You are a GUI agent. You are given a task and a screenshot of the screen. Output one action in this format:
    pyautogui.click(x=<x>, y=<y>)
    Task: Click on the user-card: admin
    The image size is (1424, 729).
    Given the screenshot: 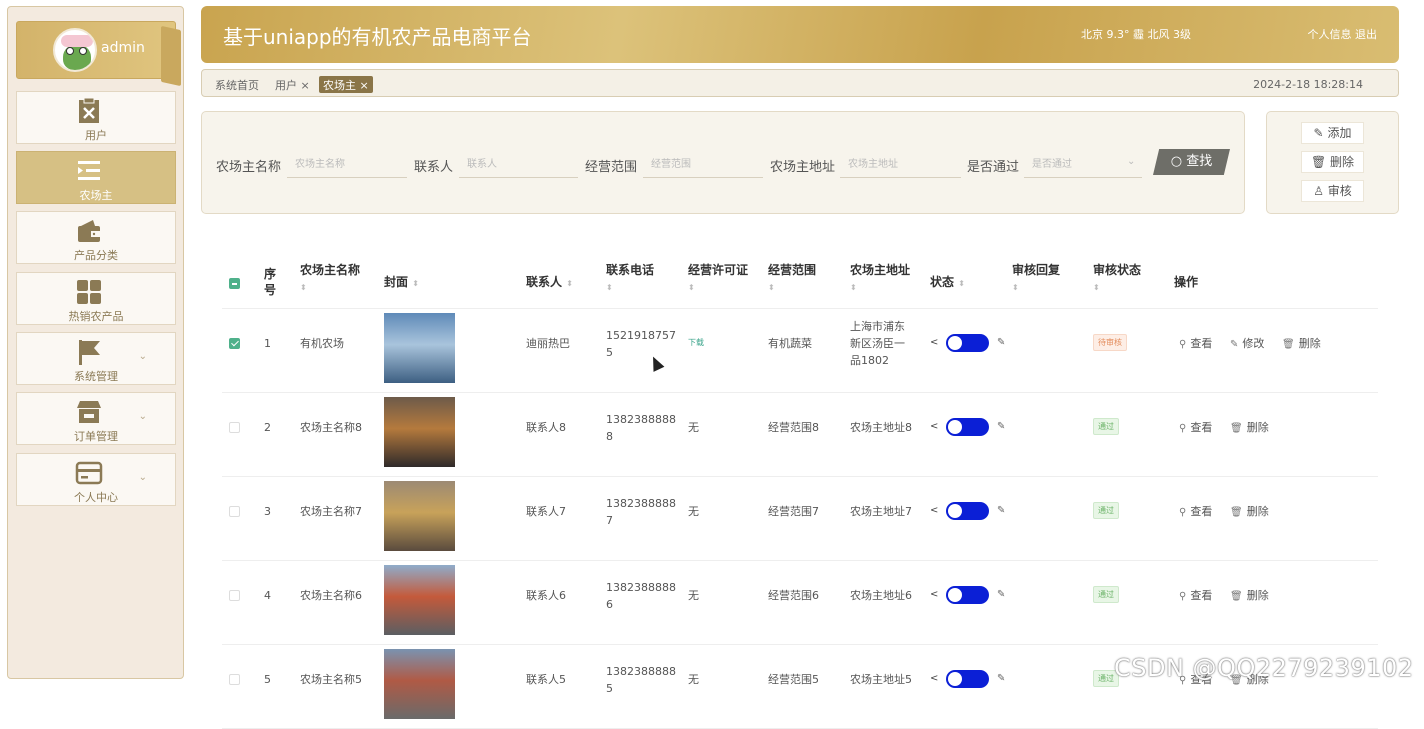 What is the action you would take?
    pyautogui.click(x=98, y=54)
    